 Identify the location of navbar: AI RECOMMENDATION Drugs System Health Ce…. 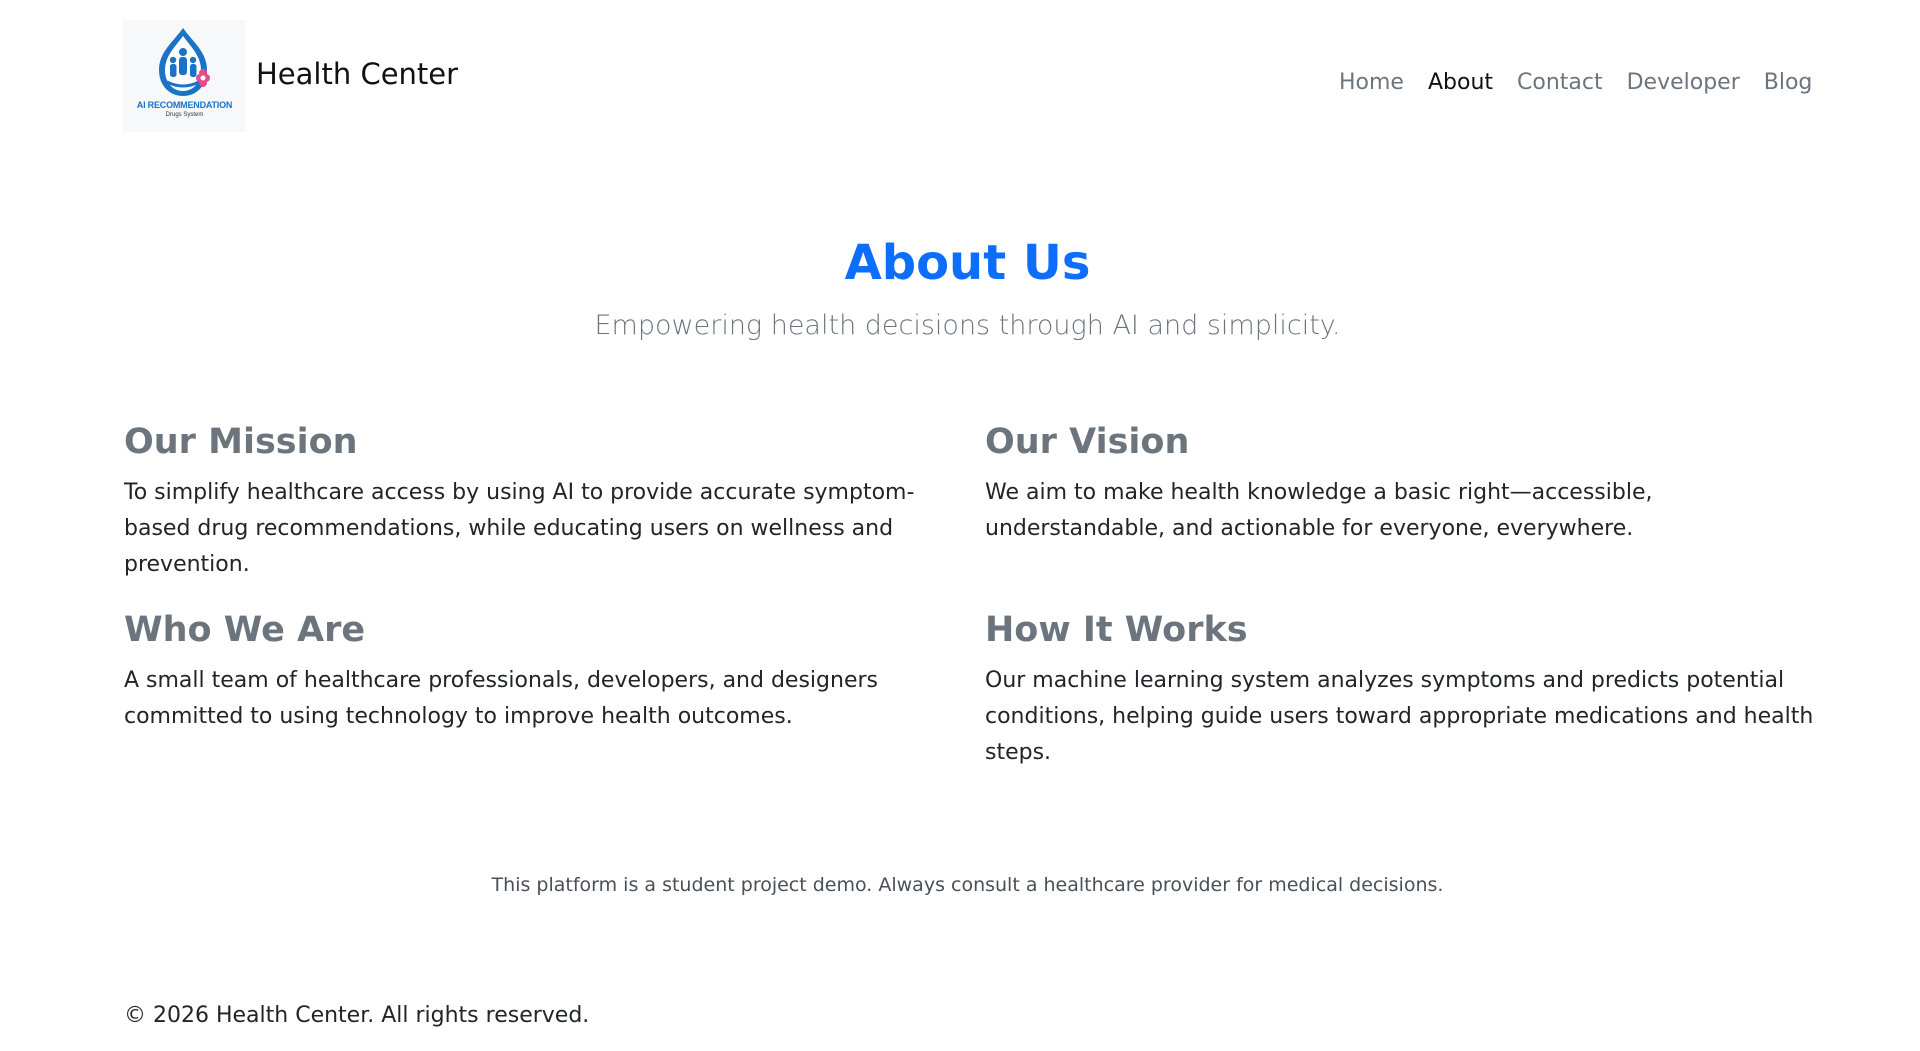
(960, 70).